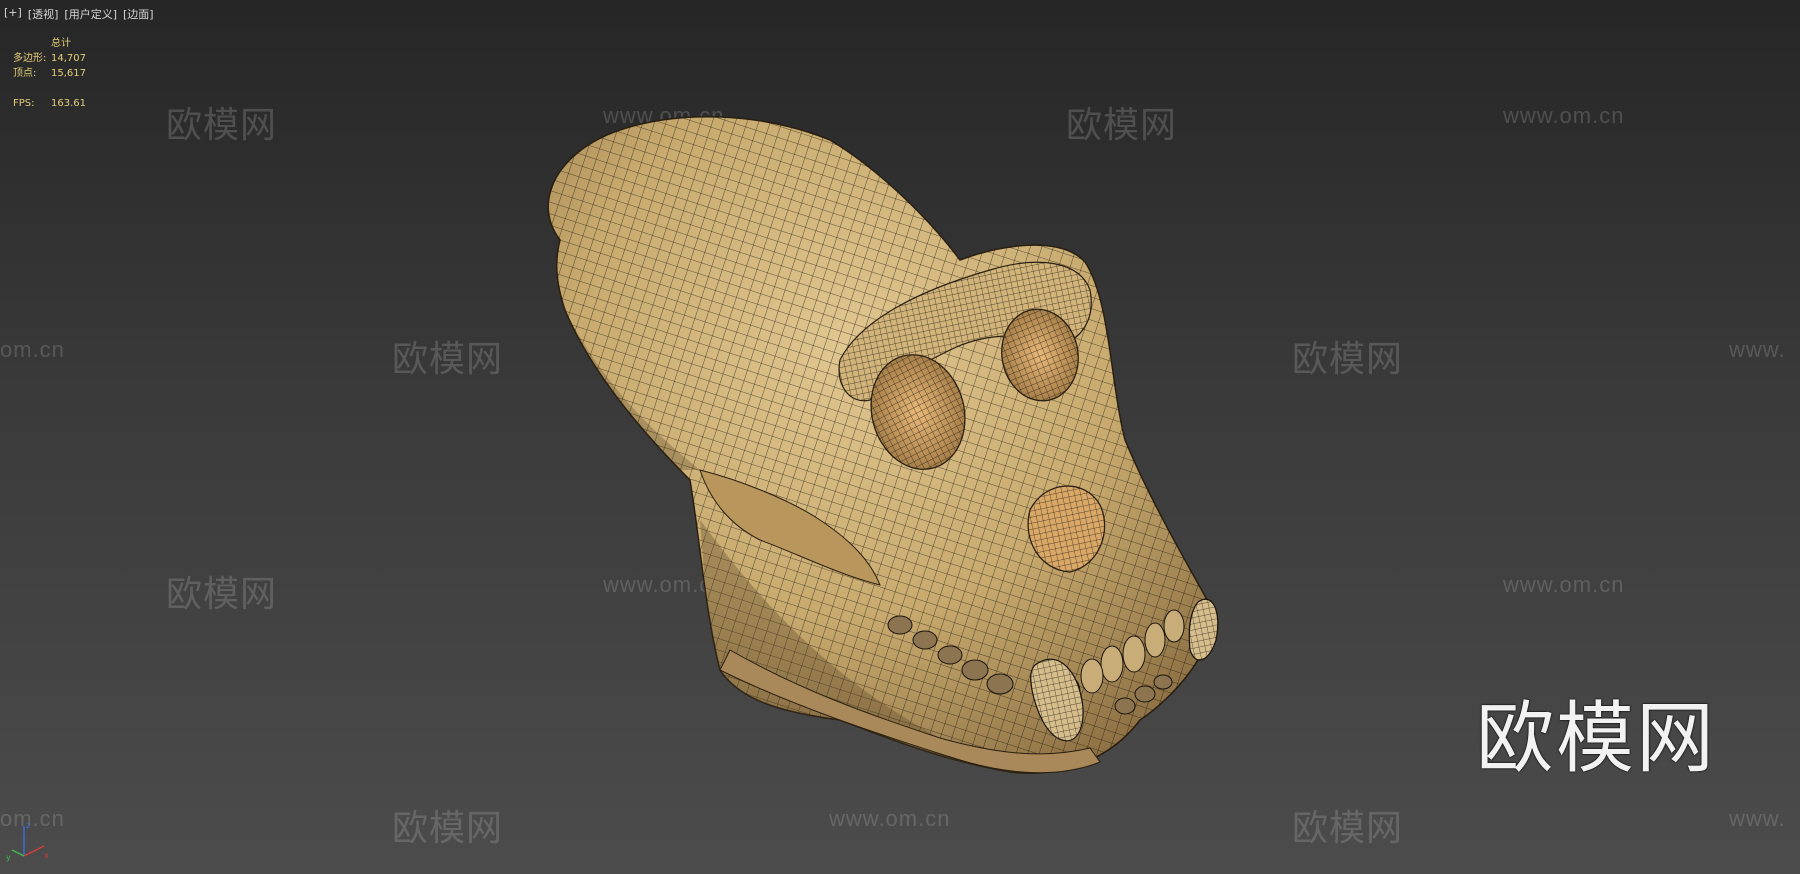 The width and height of the screenshot is (1800, 874). Describe the element at coordinates (34, 851) in the screenshot. I see `x-axis` at that location.